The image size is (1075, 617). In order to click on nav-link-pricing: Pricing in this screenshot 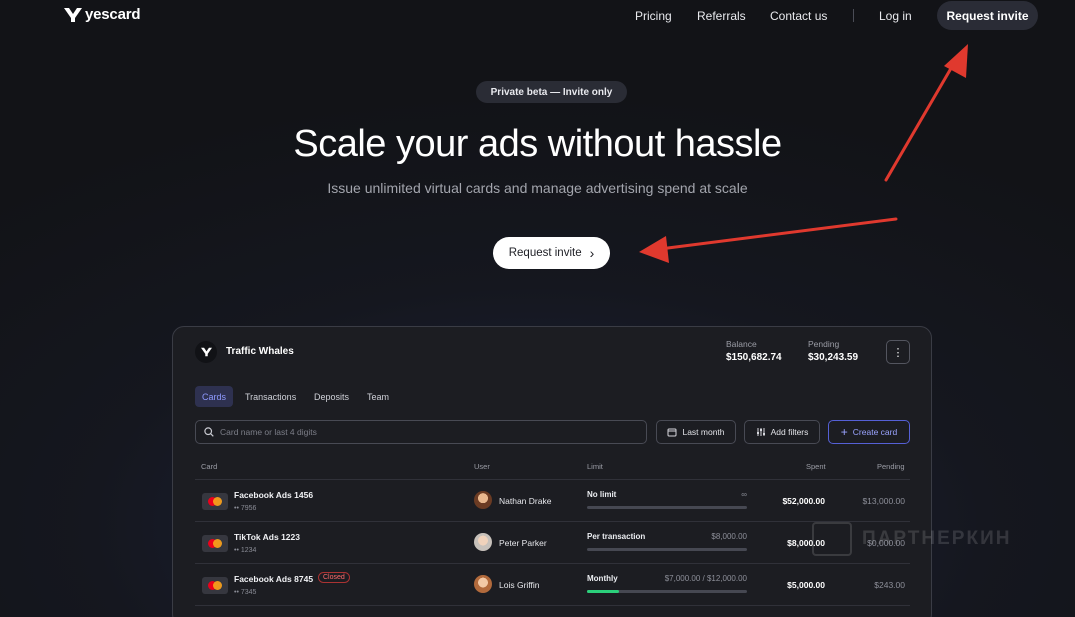, I will do `click(653, 16)`.